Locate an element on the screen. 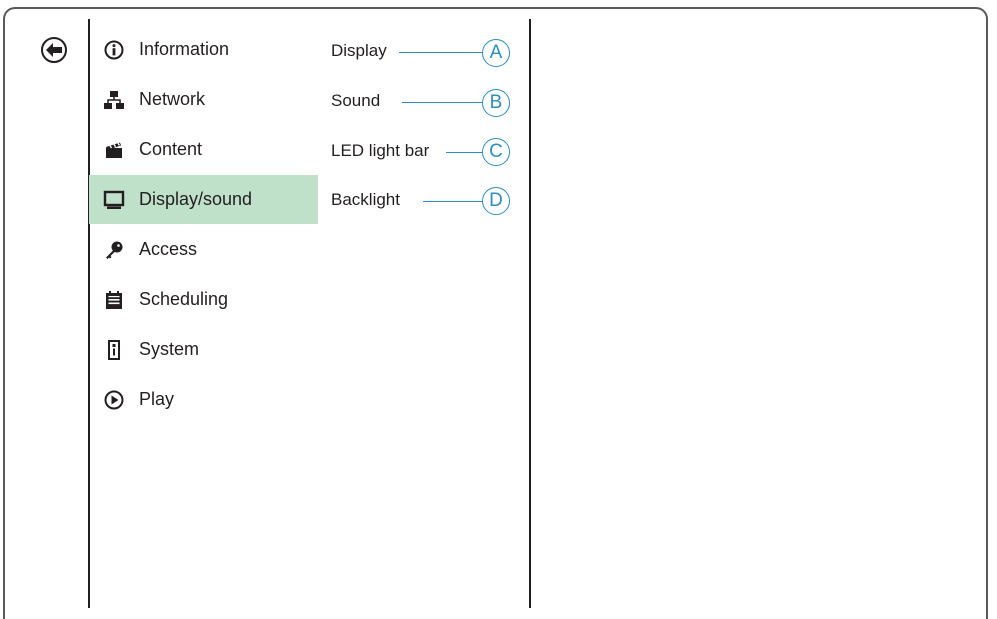 The height and width of the screenshot is (619, 997). menu-item-scheduling: Scheduling is located at coordinates (203, 299).